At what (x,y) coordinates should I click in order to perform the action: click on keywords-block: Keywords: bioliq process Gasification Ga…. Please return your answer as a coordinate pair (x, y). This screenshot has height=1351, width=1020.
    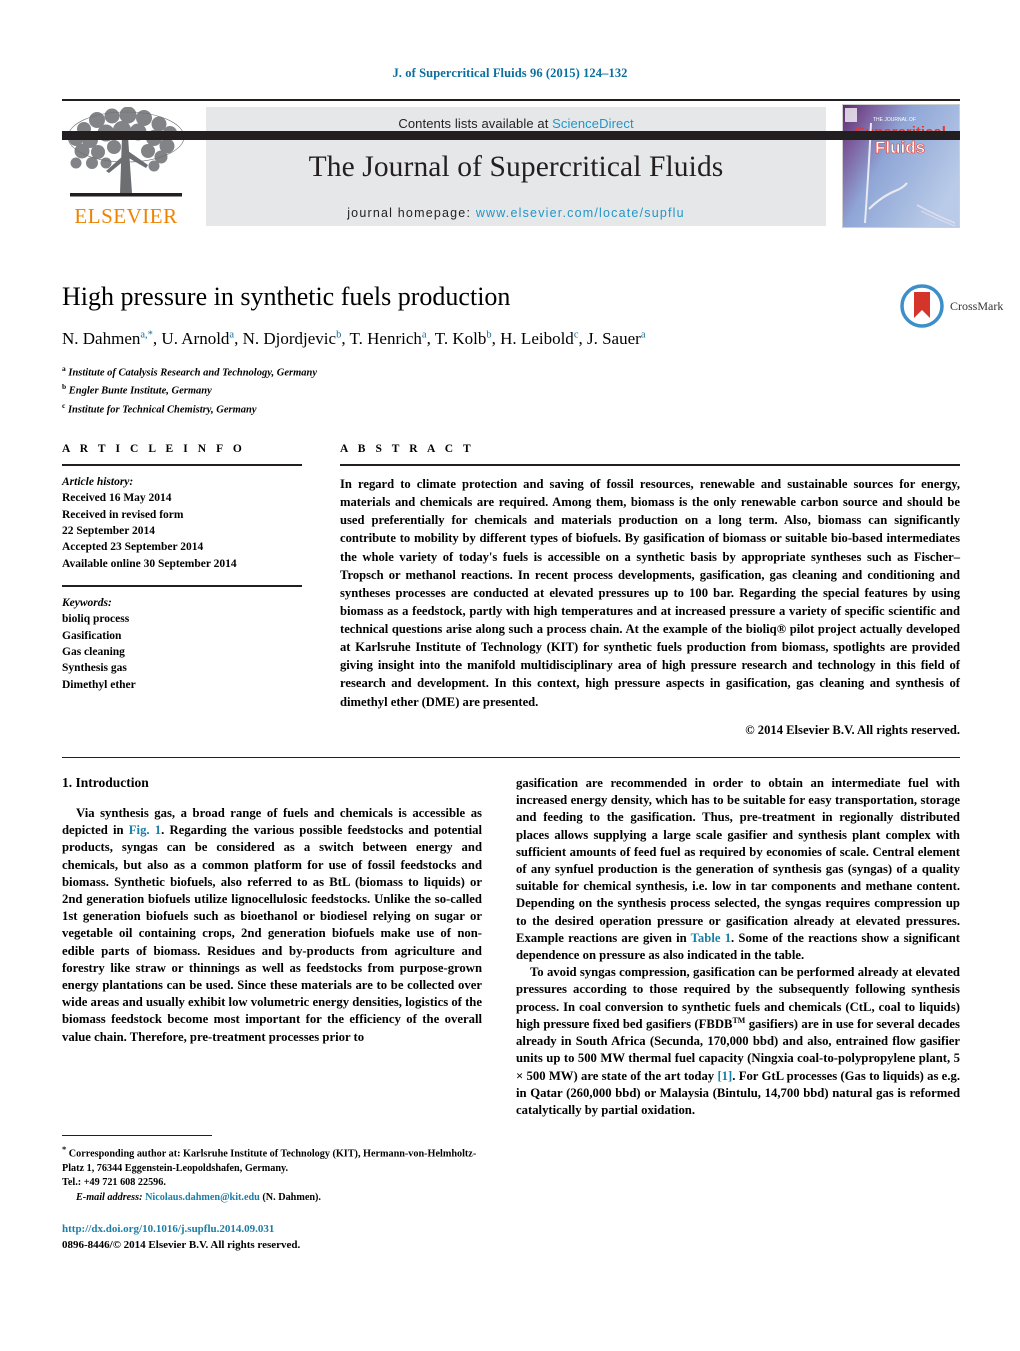
    Looking at the image, I should click on (182, 644).